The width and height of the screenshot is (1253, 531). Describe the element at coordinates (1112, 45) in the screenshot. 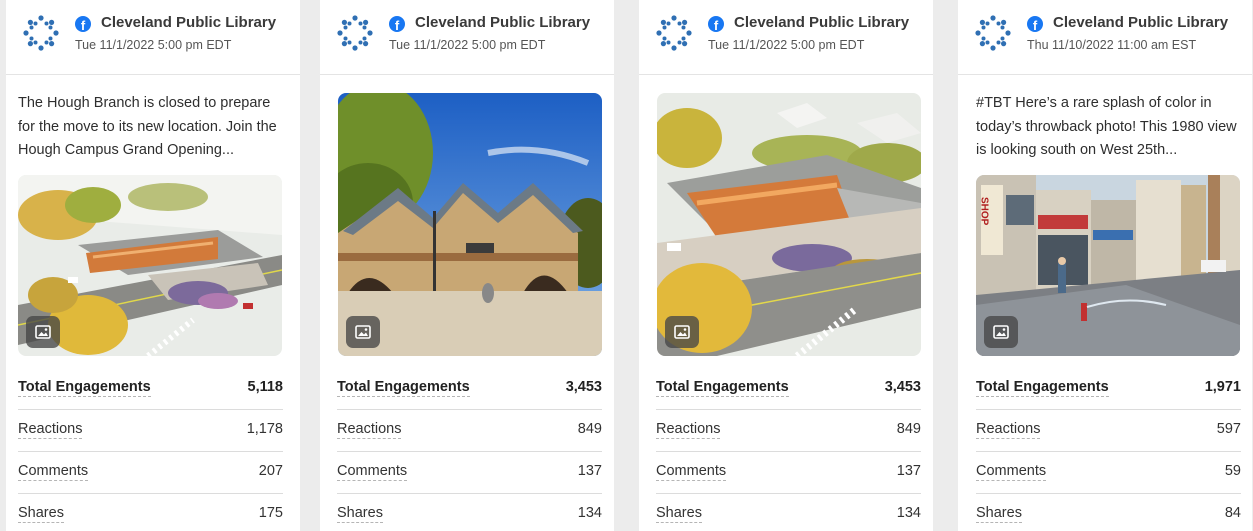

I see `post-timestamp: Thu 11/10/2022 11:00 am EST` at that location.